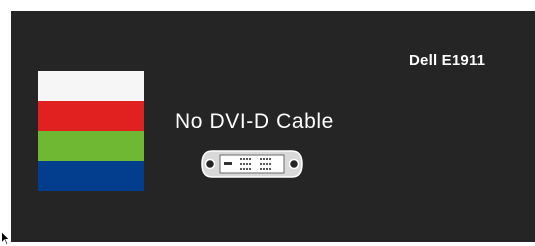  What do you see at coordinates (254, 121) in the screenshot?
I see `no-cable-message: No DVI-D Cable` at bounding box center [254, 121].